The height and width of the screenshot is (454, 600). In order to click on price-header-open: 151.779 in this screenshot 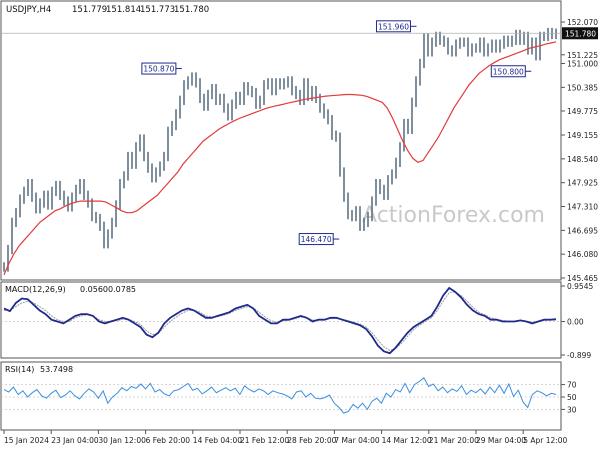, I will do `click(89, 10)`.